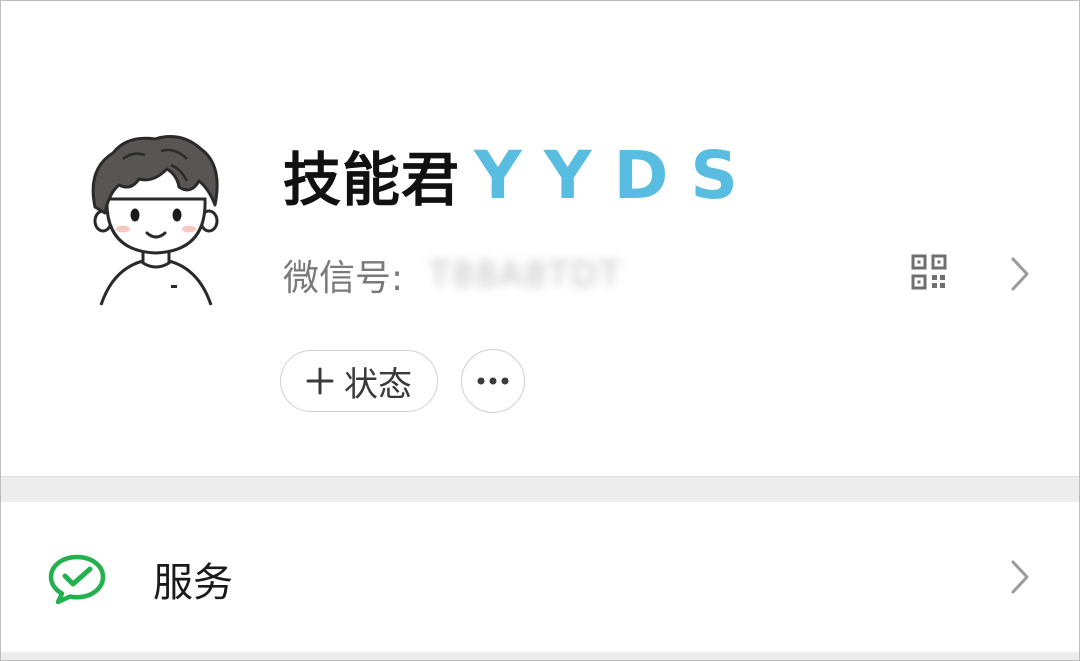 This screenshot has height=661, width=1080. What do you see at coordinates (343, 278) in the screenshot?
I see `wechat-id-label: 微信号:` at bounding box center [343, 278].